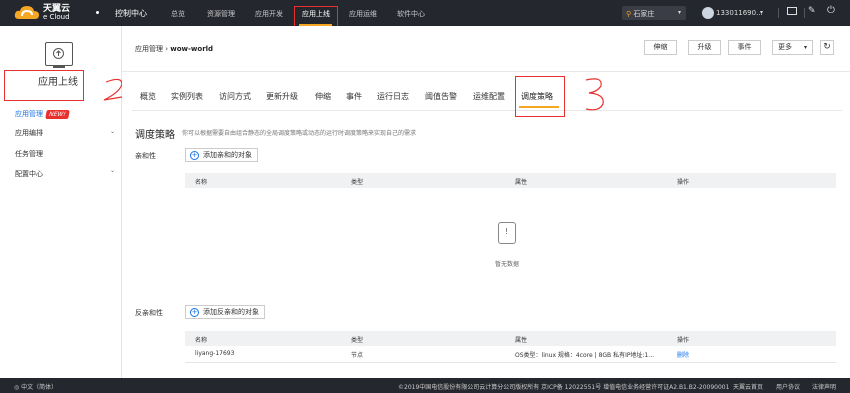  What do you see at coordinates (660, 47) in the screenshot?
I see `scale-button: 伸缩` at bounding box center [660, 47].